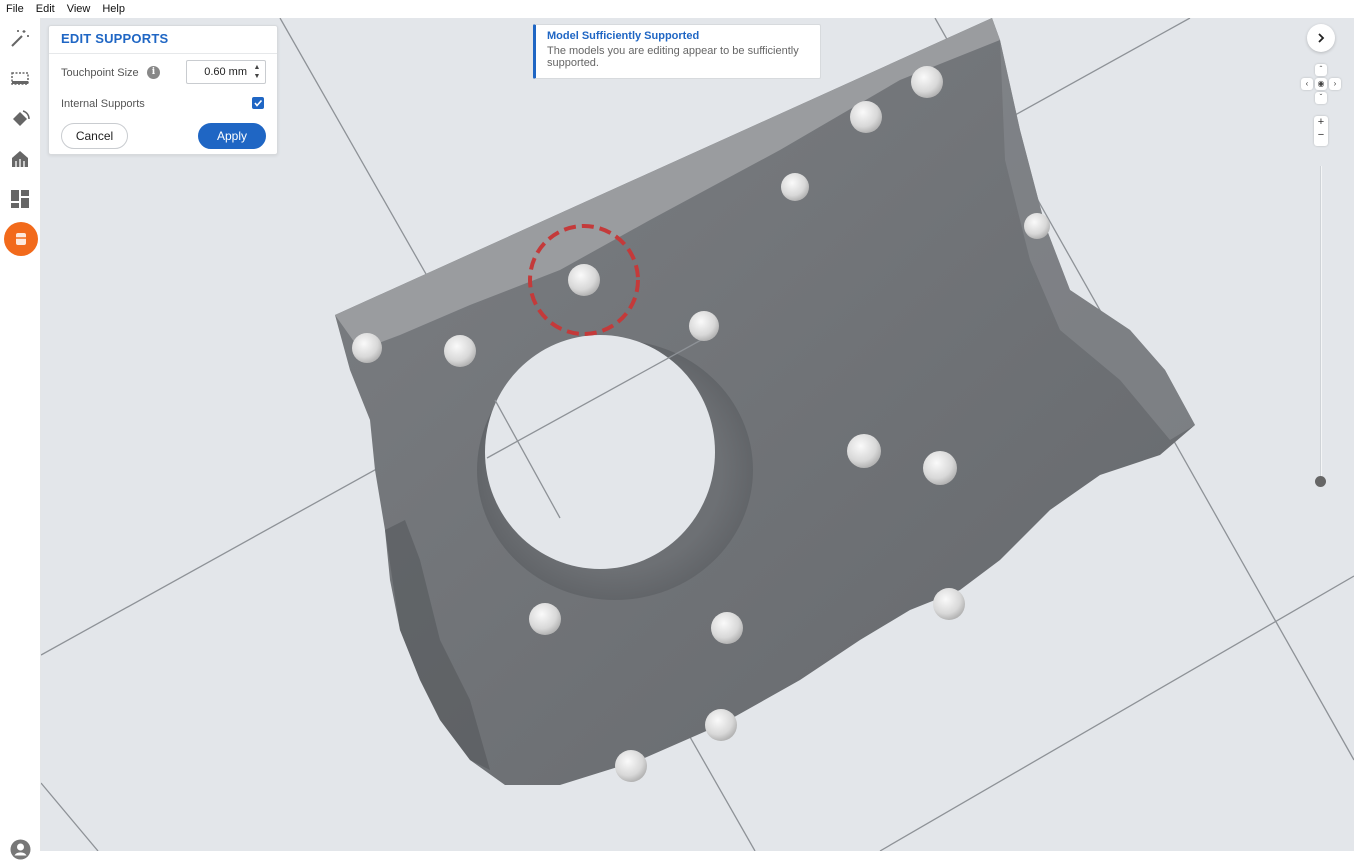 This screenshot has width=1354, height=860. I want to click on view-navigation-pad: ˆ ‹ ◉ › ˇ, so click(1321, 85).